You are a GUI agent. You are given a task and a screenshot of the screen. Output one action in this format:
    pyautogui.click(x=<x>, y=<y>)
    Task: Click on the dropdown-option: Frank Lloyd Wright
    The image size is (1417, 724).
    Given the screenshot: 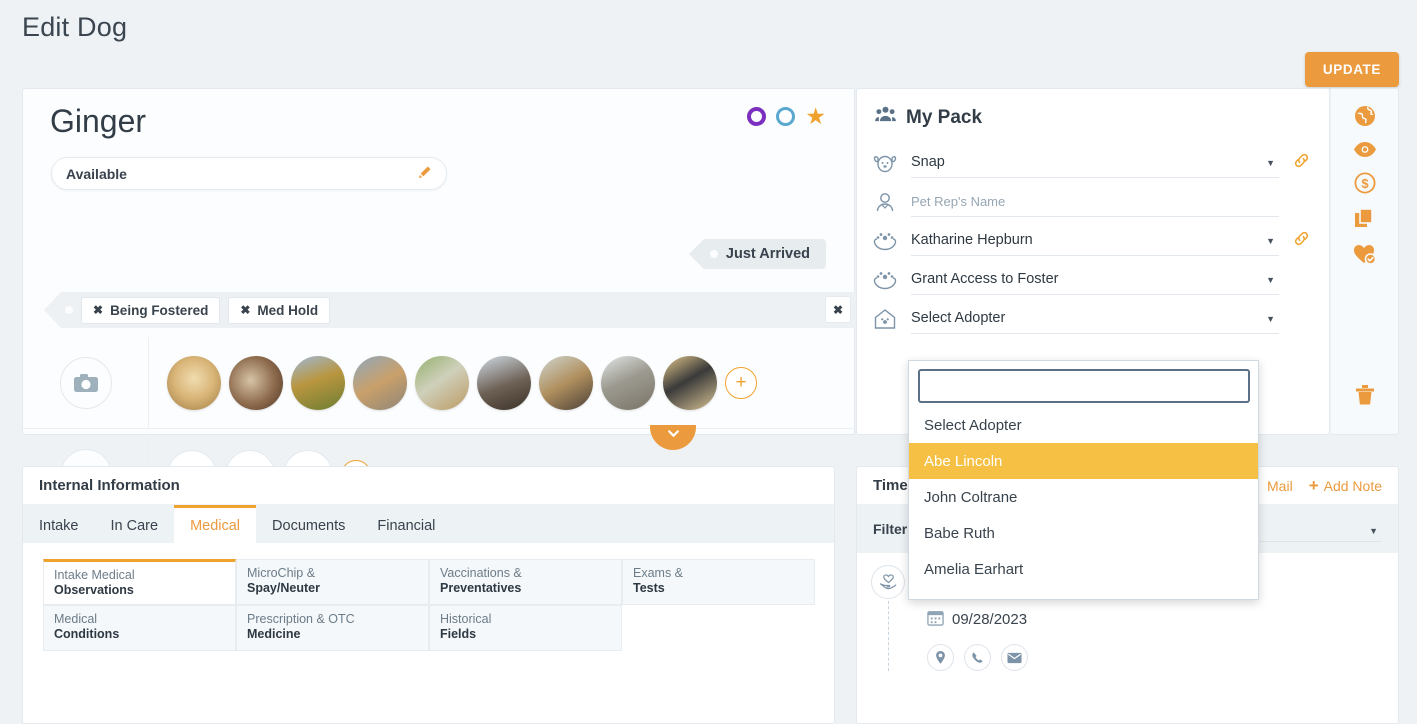 What is the action you would take?
    pyautogui.click(x=1083, y=593)
    